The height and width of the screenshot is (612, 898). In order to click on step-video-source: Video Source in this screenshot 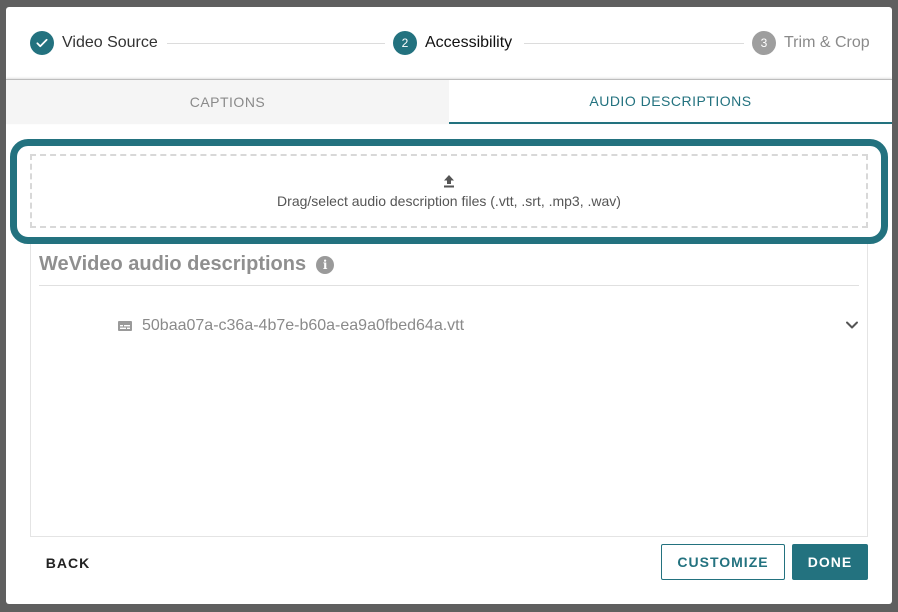, I will do `click(94, 43)`.